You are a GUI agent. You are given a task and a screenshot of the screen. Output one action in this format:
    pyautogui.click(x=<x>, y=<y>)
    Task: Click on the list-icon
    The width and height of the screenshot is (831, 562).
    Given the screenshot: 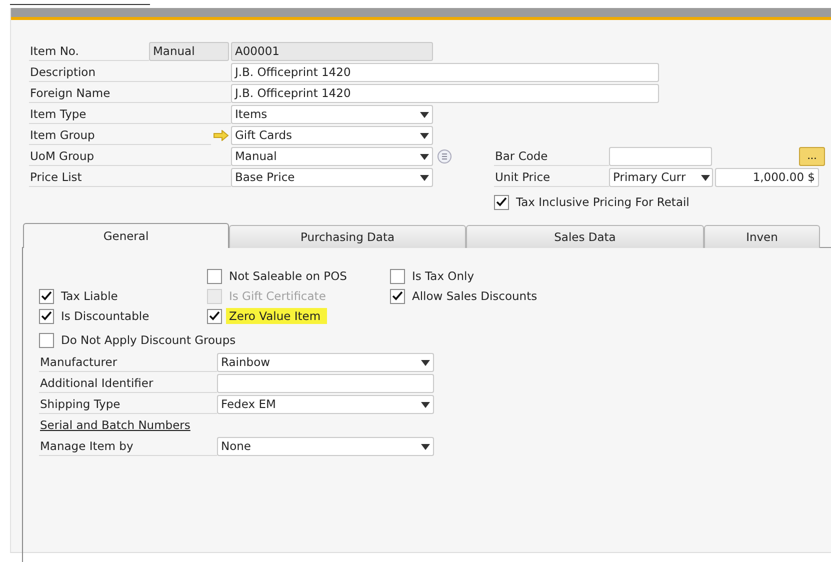 What is the action you would take?
    pyautogui.click(x=444, y=156)
    